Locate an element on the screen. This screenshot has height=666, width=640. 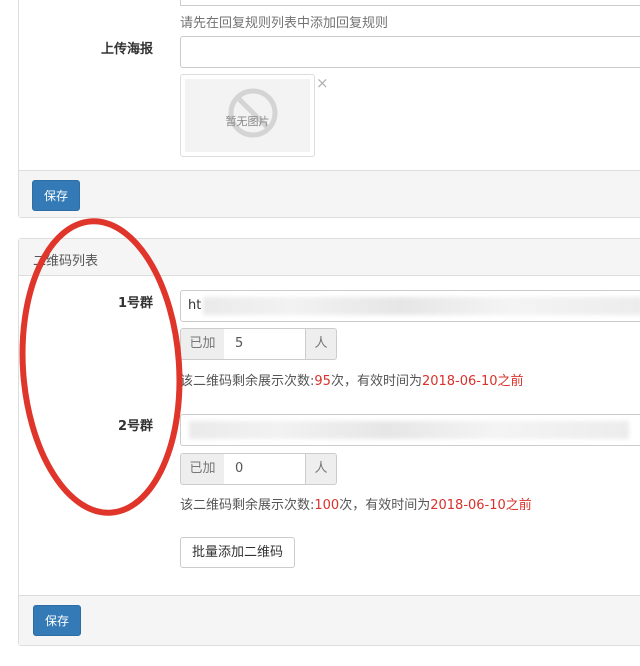
poster-label: 上传海报 is located at coordinates (126, 49).